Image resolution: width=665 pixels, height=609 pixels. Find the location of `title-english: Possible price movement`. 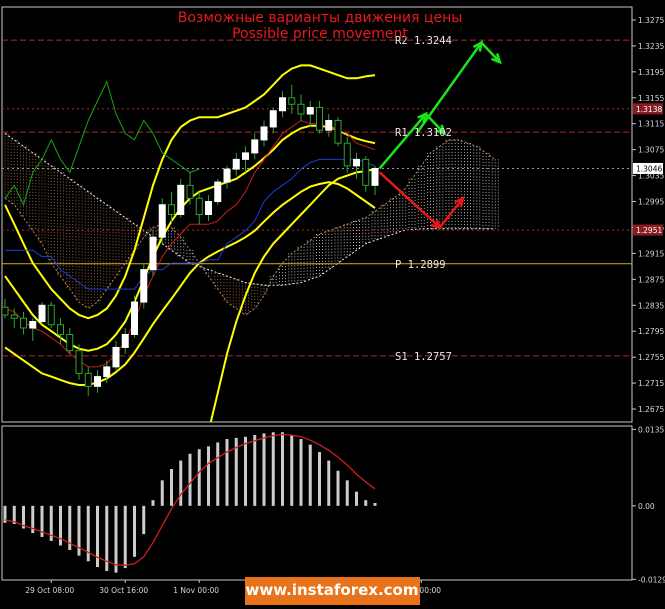

title-english: Possible price movement is located at coordinates (320, 34).